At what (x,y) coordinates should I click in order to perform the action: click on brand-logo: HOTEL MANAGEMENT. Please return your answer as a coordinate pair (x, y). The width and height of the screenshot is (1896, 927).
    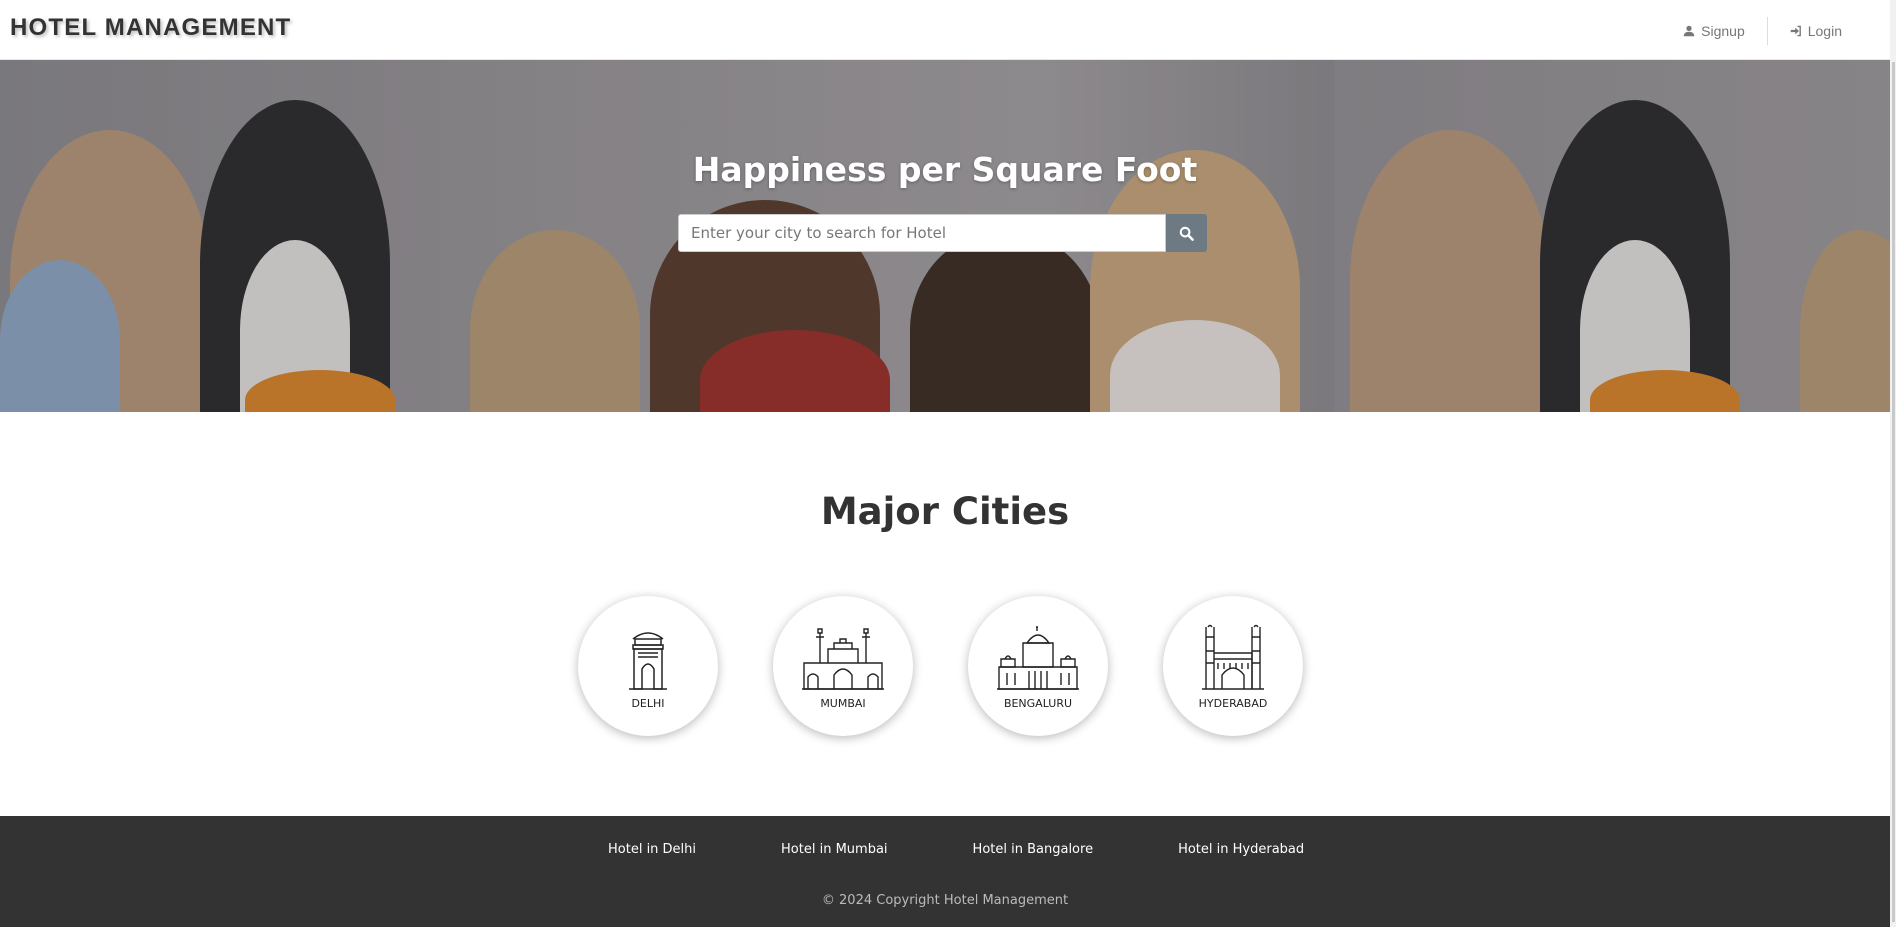
    Looking at the image, I should click on (150, 28).